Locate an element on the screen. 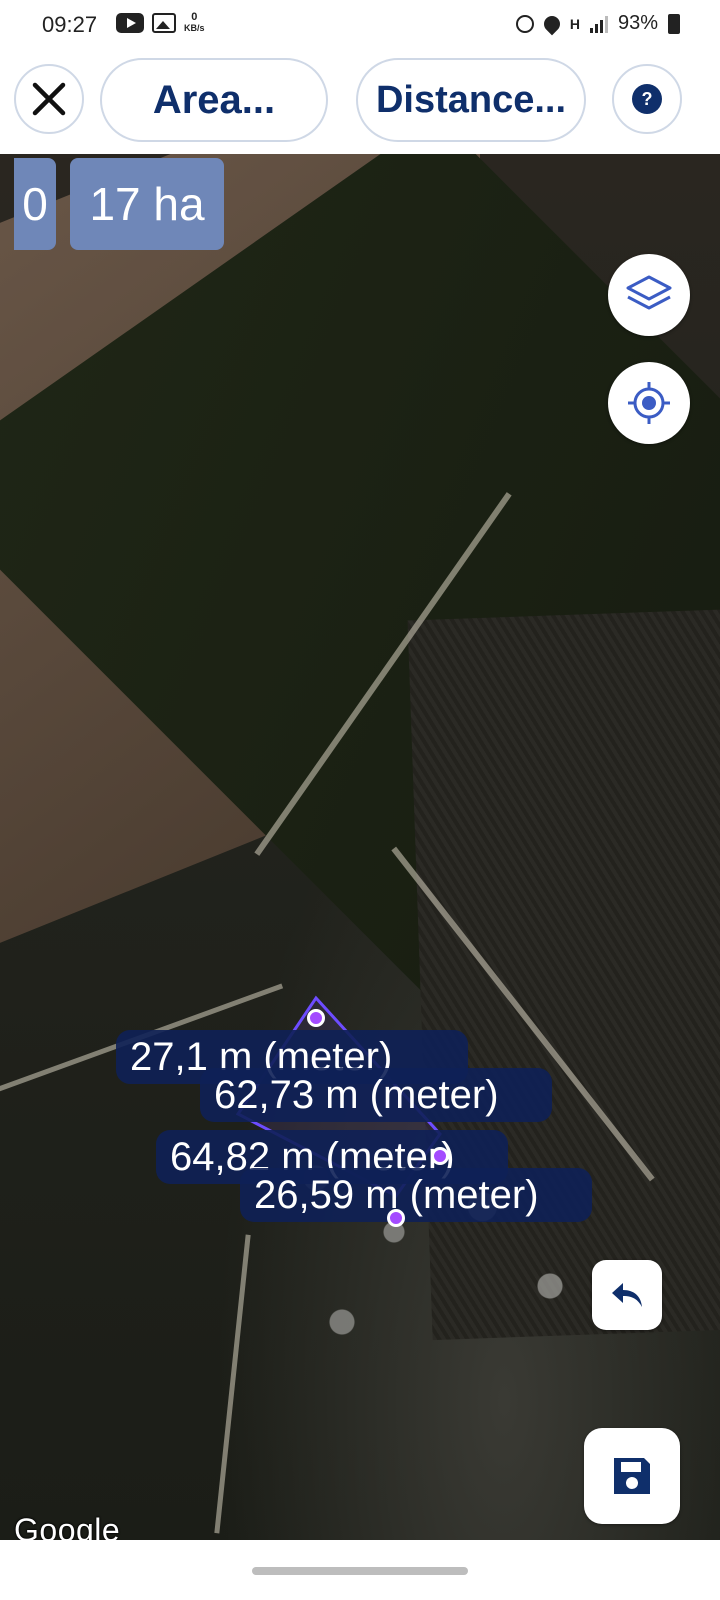  measurement-polygon is located at coordinates (338, 1096).